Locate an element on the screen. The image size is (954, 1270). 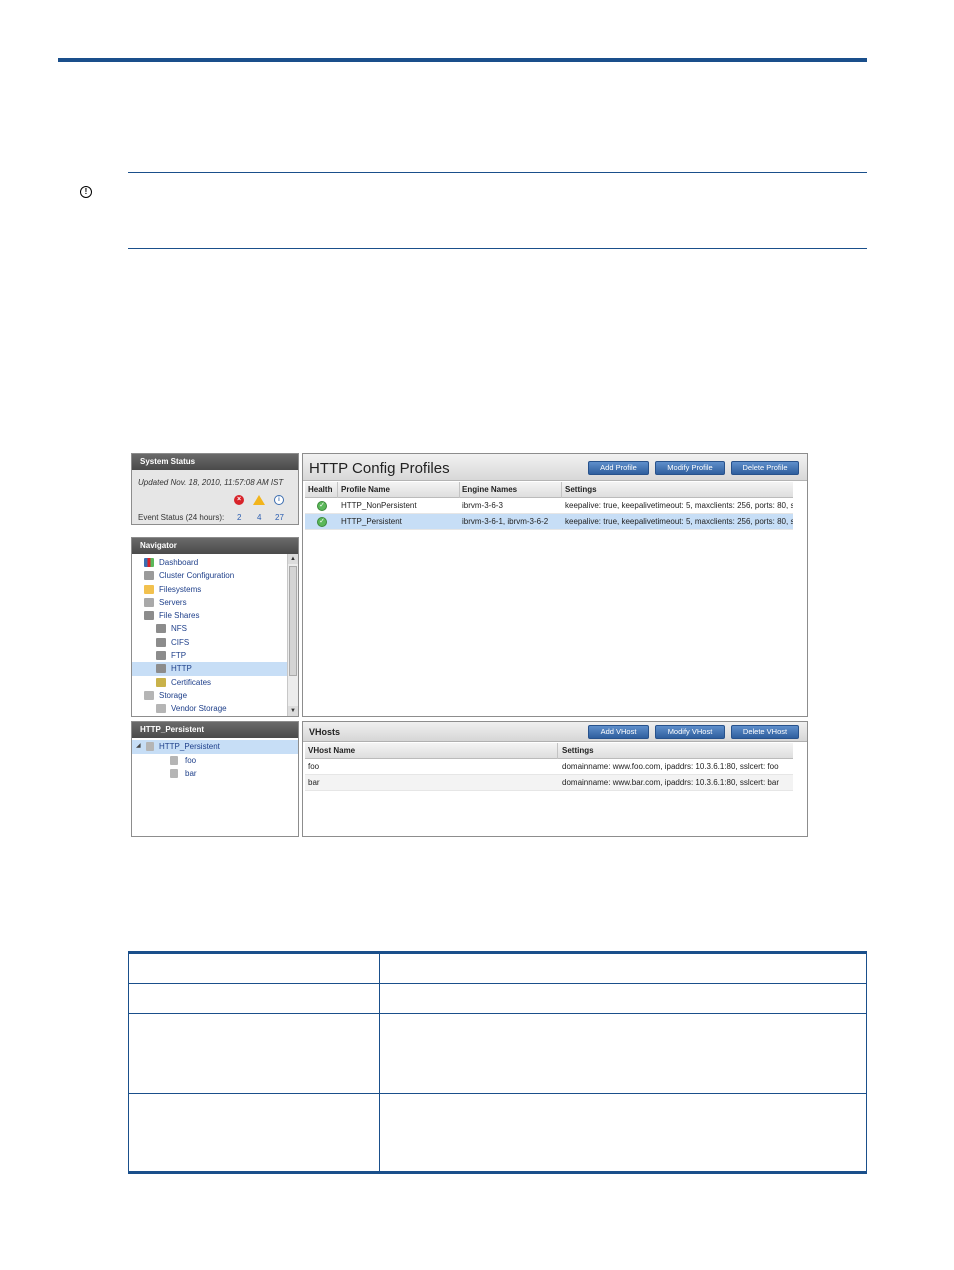
navigator-scrollbar: ▲ ▼ is located at coordinates (292, 635).